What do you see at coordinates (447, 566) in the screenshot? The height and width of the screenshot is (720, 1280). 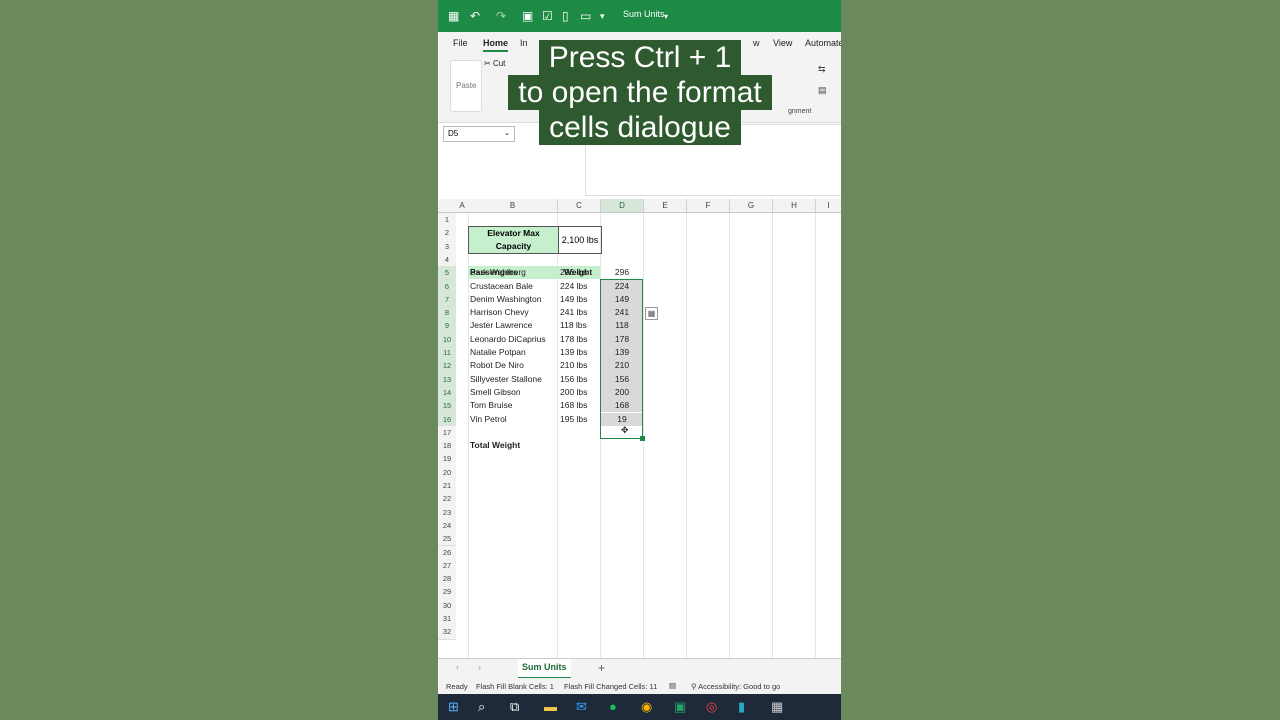 I see `row-header: 27` at bounding box center [447, 566].